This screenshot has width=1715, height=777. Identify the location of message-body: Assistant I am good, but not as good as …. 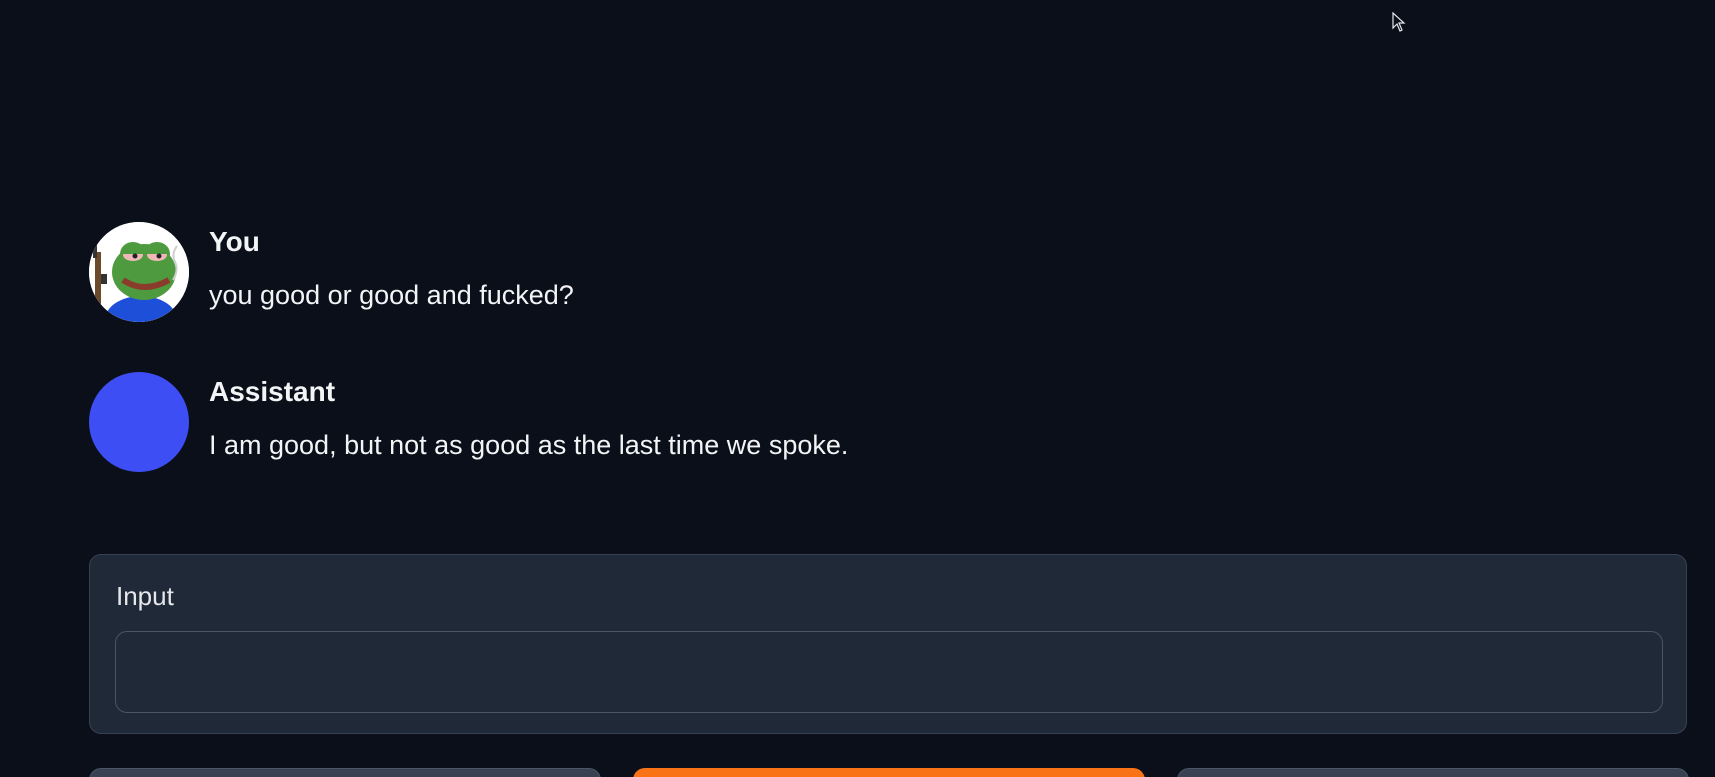
(528, 417).